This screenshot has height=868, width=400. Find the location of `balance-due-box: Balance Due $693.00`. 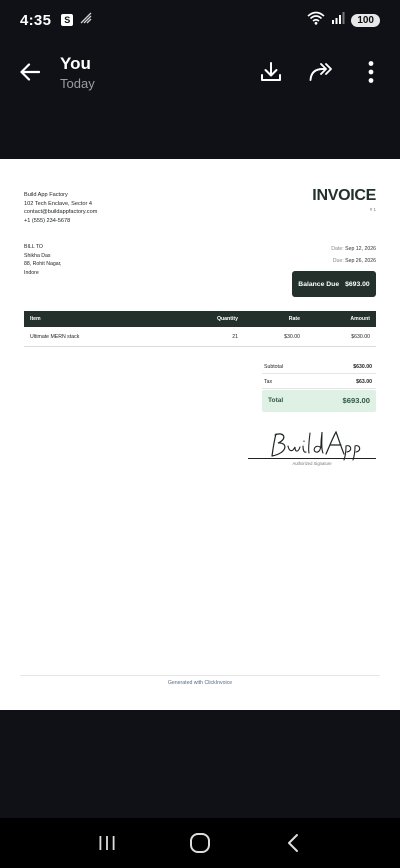

balance-due-box: Balance Due $693.00 is located at coordinates (334, 284).